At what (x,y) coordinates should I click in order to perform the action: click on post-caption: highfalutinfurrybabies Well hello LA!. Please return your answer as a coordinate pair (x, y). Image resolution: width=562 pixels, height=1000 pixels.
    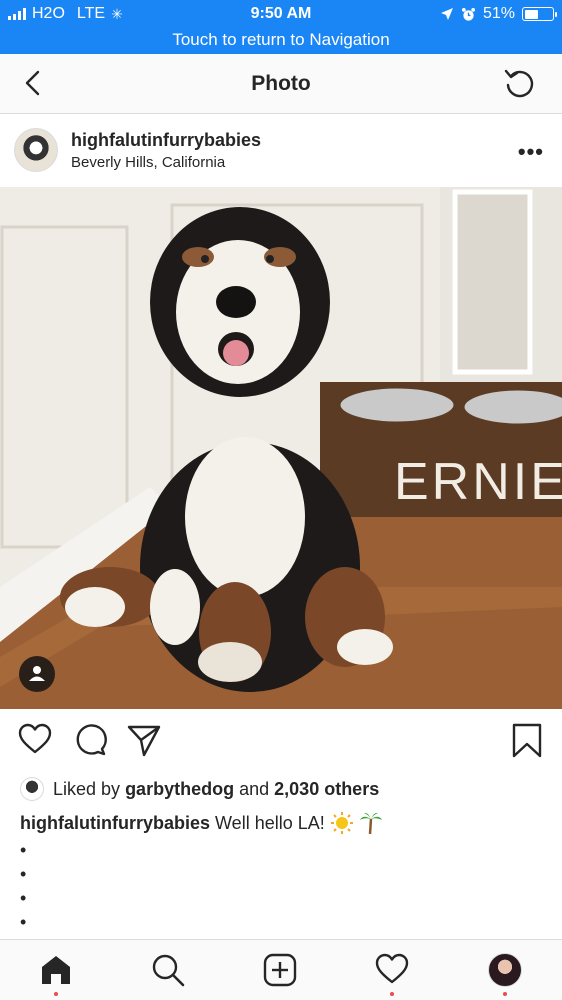
    Looking at the image, I should click on (201, 823).